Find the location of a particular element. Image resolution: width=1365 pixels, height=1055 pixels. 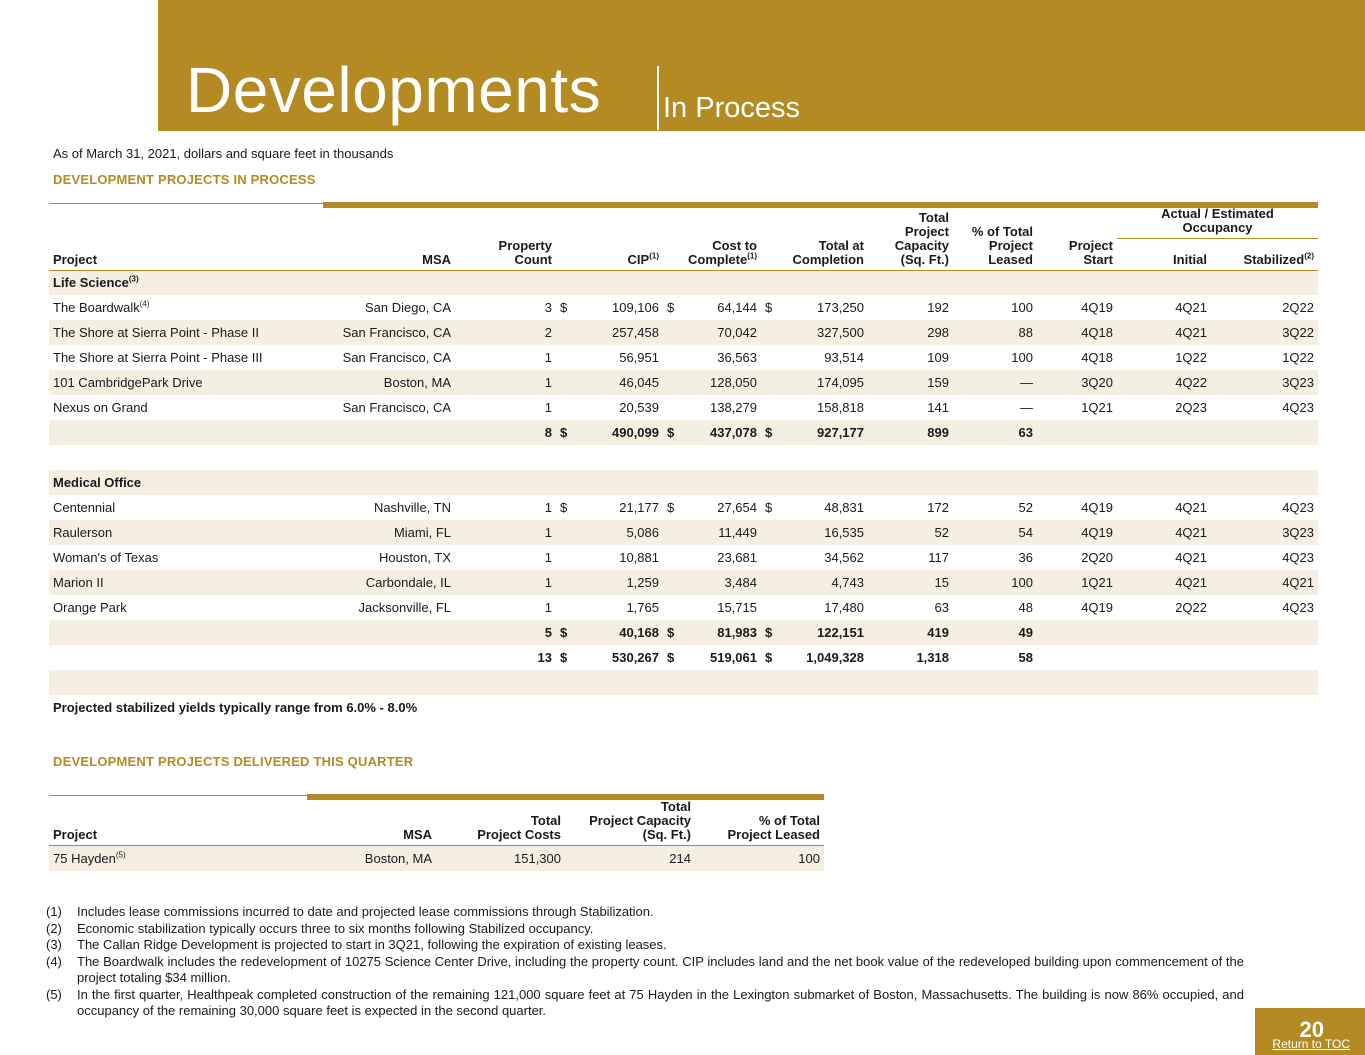

total-cost-to-complete-cell: 81,983 is located at coordinates (721, 632).